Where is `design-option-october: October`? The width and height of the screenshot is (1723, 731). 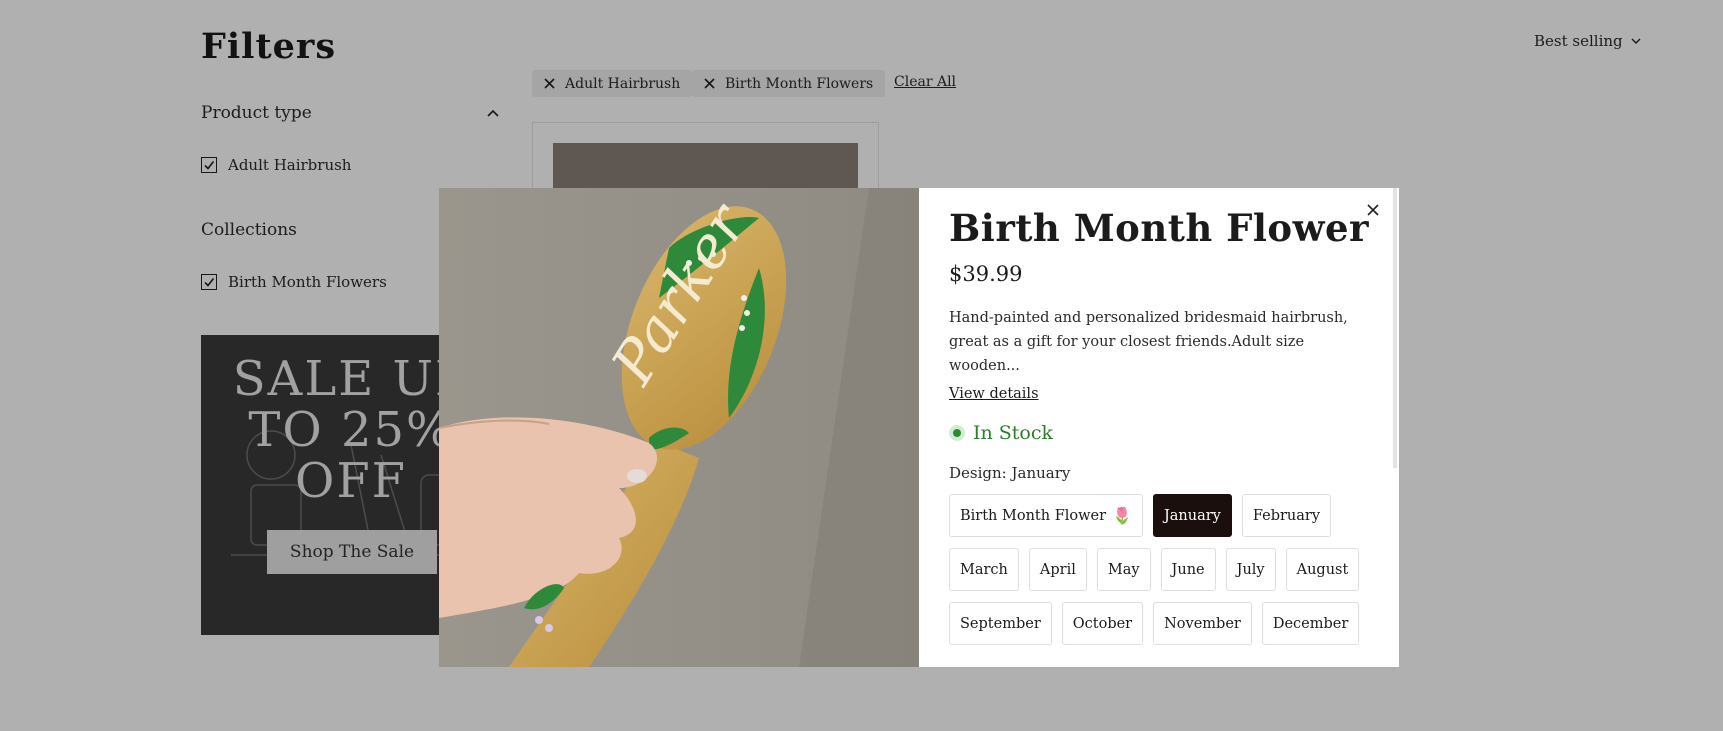
design-option-october: October is located at coordinates (1102, 624).